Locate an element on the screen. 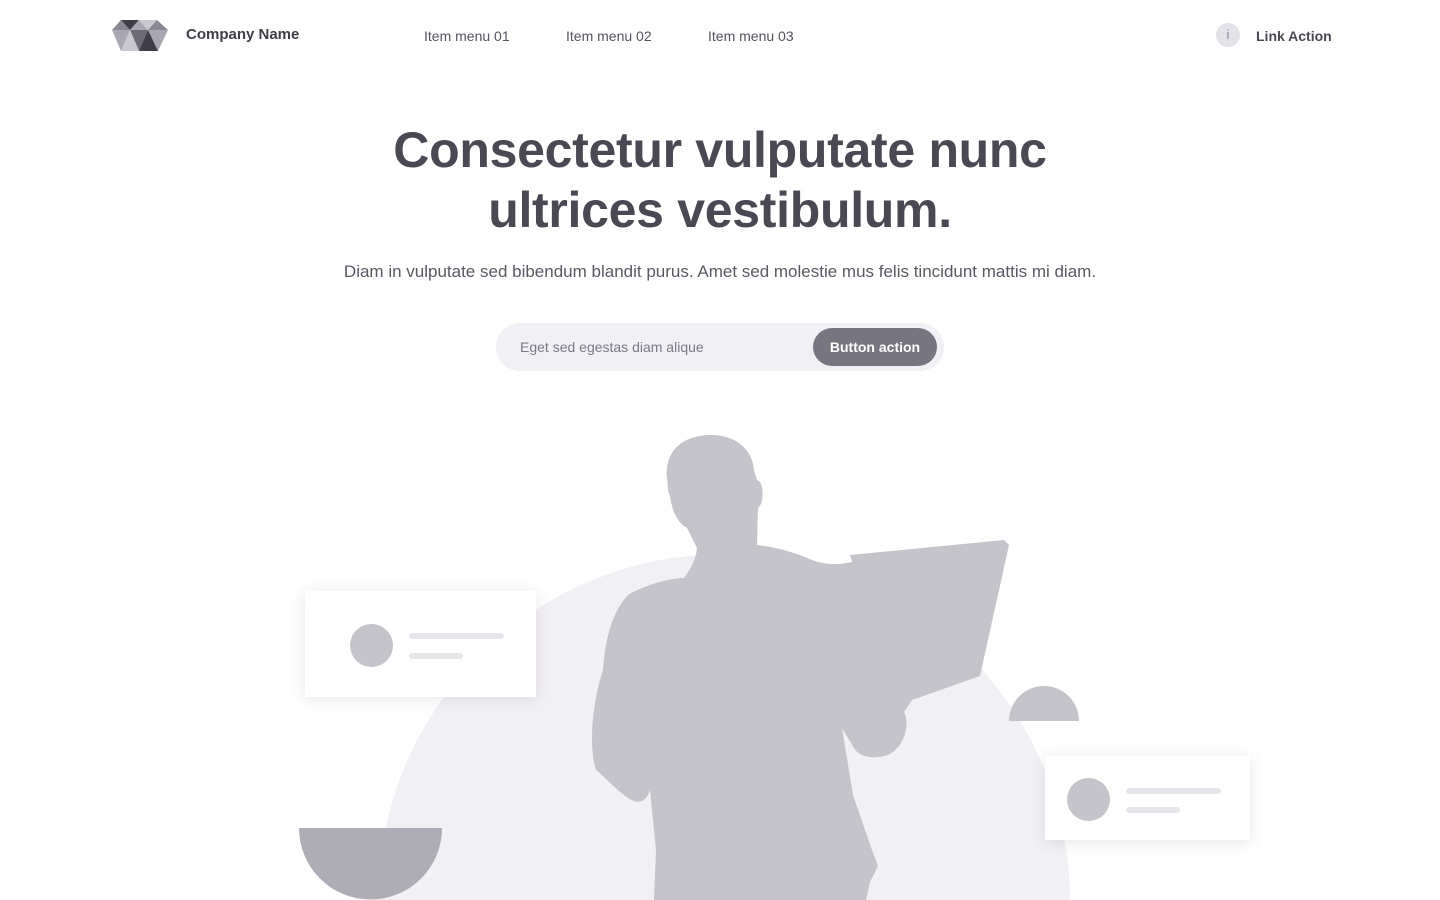  profile-card-left is located at coordinates (420, 644).